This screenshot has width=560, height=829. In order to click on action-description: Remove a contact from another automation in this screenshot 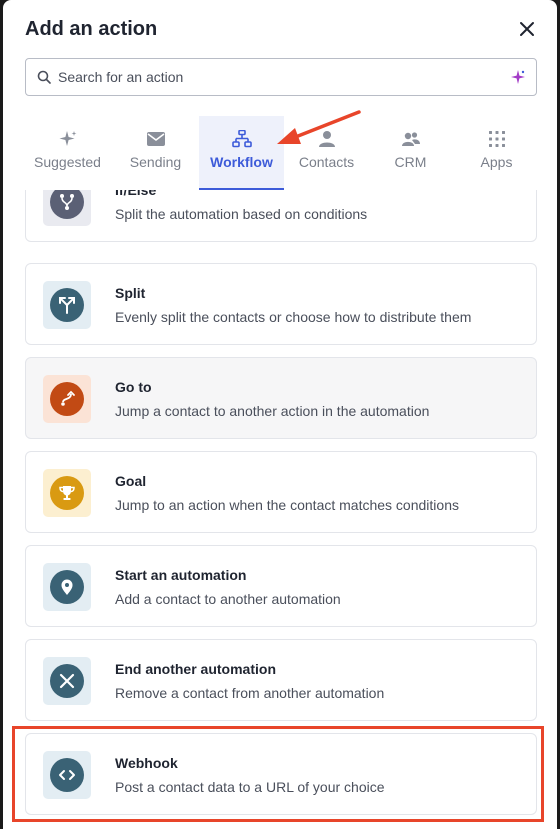, I will do `click(250, 693)`.